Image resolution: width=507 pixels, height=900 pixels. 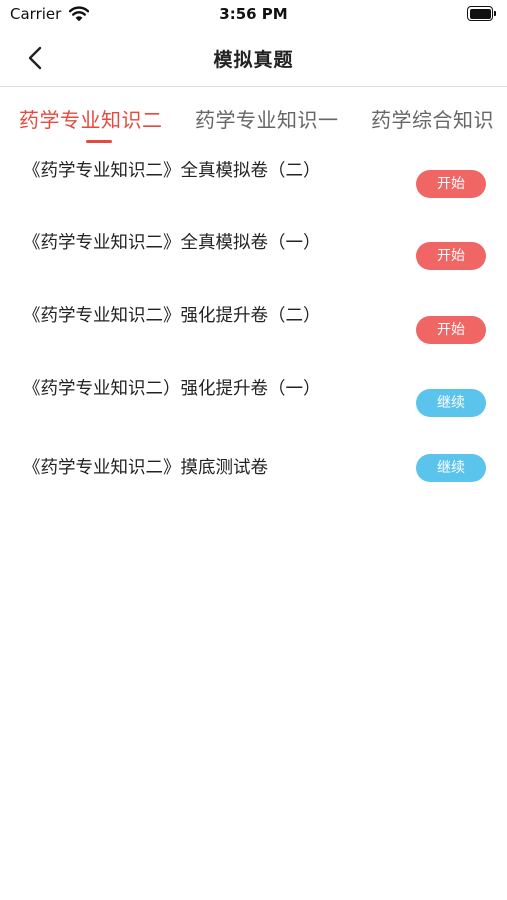 I want to click on tab-pharm-comprehensive: 药学综合知识, so click(x=432, y=118).